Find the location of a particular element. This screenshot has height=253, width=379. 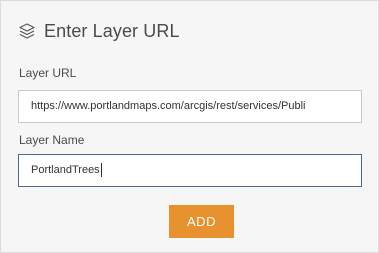

layer-name-input: PortlandTrees is located at coordinates (190, 170).